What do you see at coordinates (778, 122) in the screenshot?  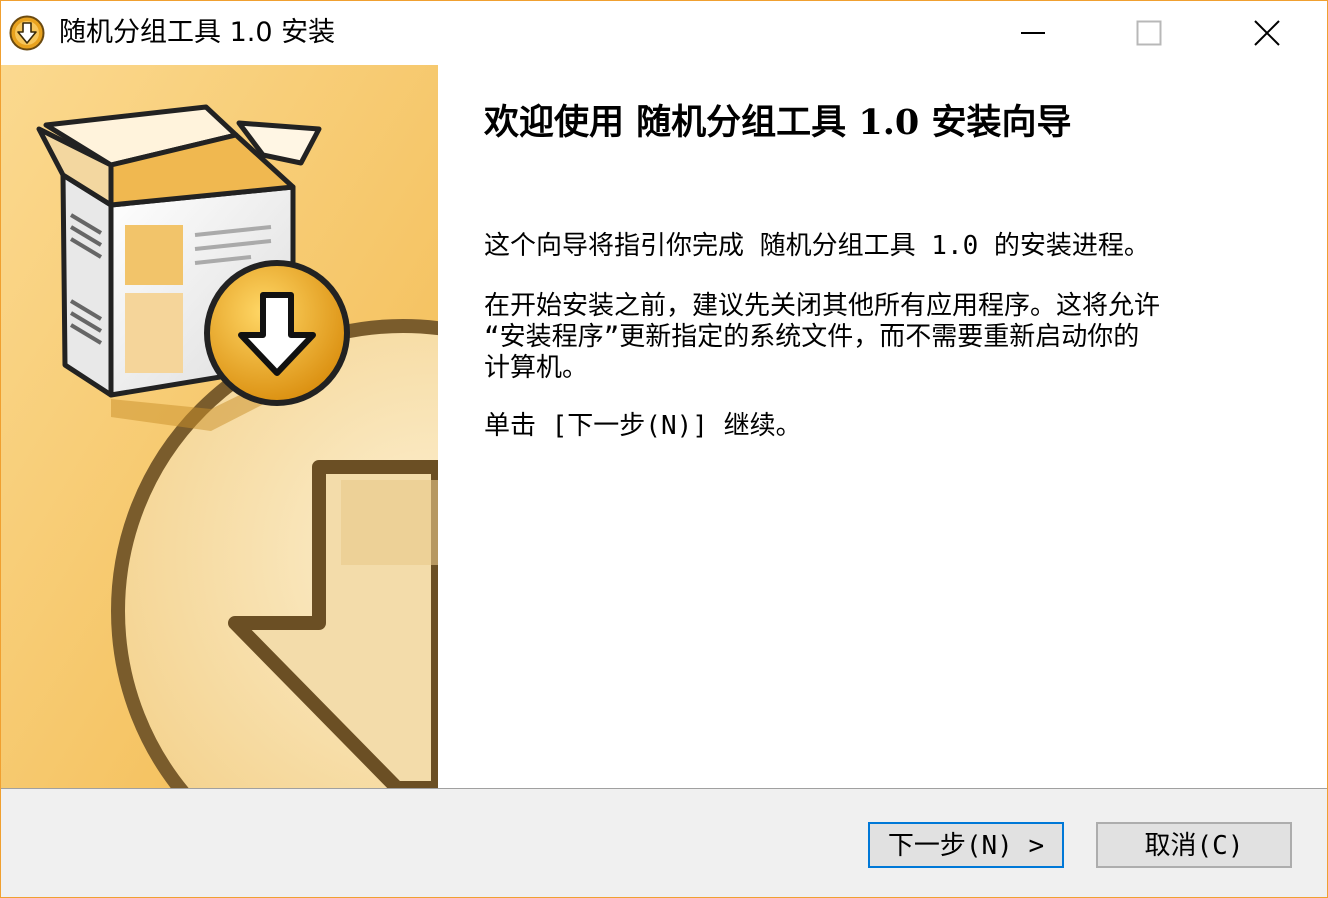 I see `welcome-heading: 欢迎使用 随机分组工具 1.0 安装向导` at bounding box center [778, 122].